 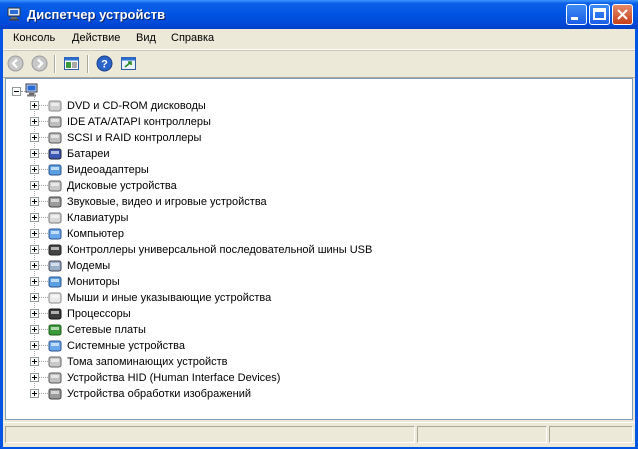 What do you see at coordinates (173, 378) in the screenshot?
I see `tree-item-label: Устройства HID (Human Interface Devices)` at bounding box center [173, 378].